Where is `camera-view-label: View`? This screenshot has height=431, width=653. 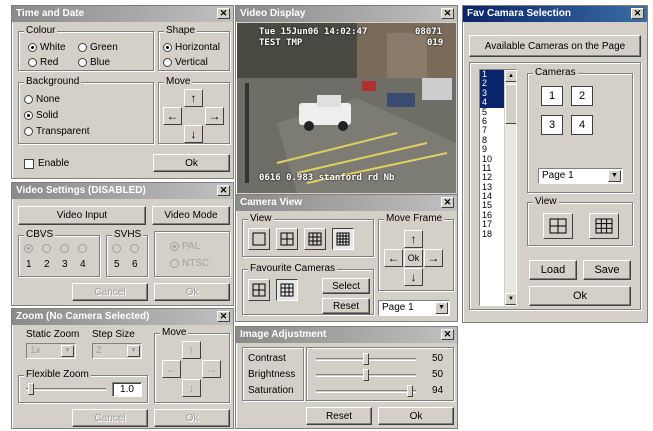
camera-view-label: View is located at coordinates (261, 218).